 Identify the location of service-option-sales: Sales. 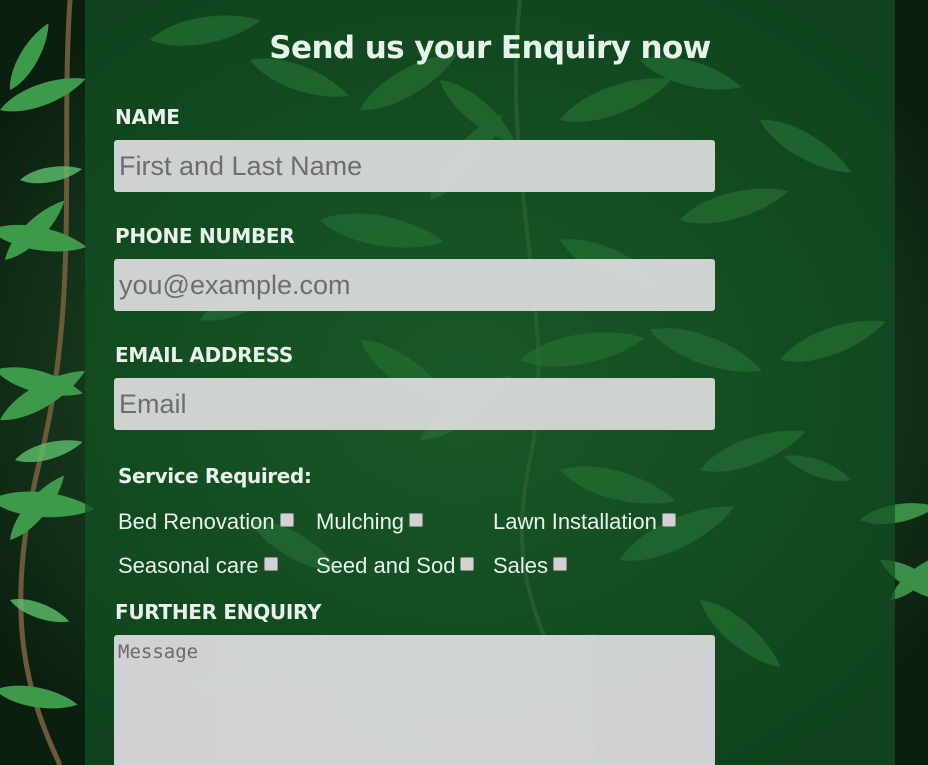
(530, 566).